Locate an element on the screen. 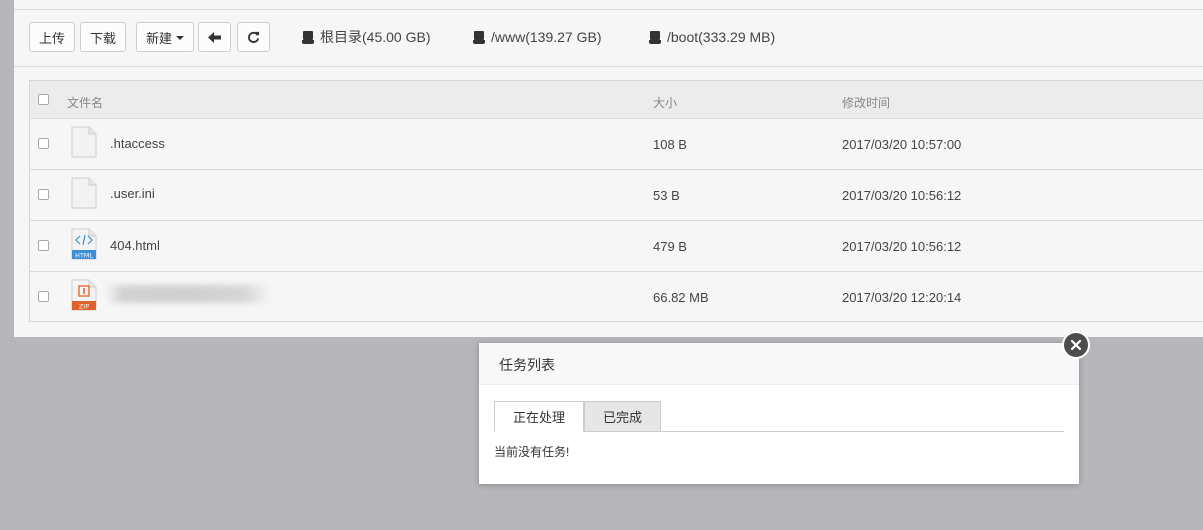  refresh-icon is located at coordinates (254, 37).